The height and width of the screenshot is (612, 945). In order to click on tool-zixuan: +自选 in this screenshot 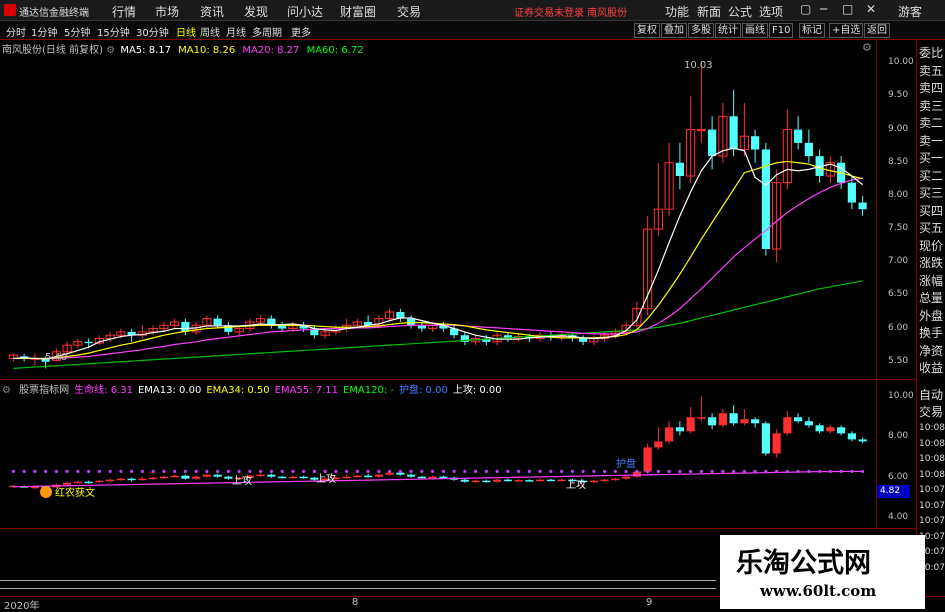, I will do `click(846, 30)`.